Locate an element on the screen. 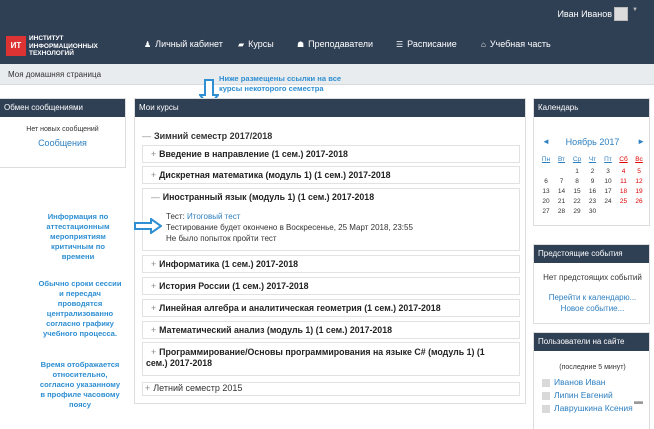 This screenshot has width=654, height=429. nav-courses: ▰ Курсы is located at coordinates (256, 44).